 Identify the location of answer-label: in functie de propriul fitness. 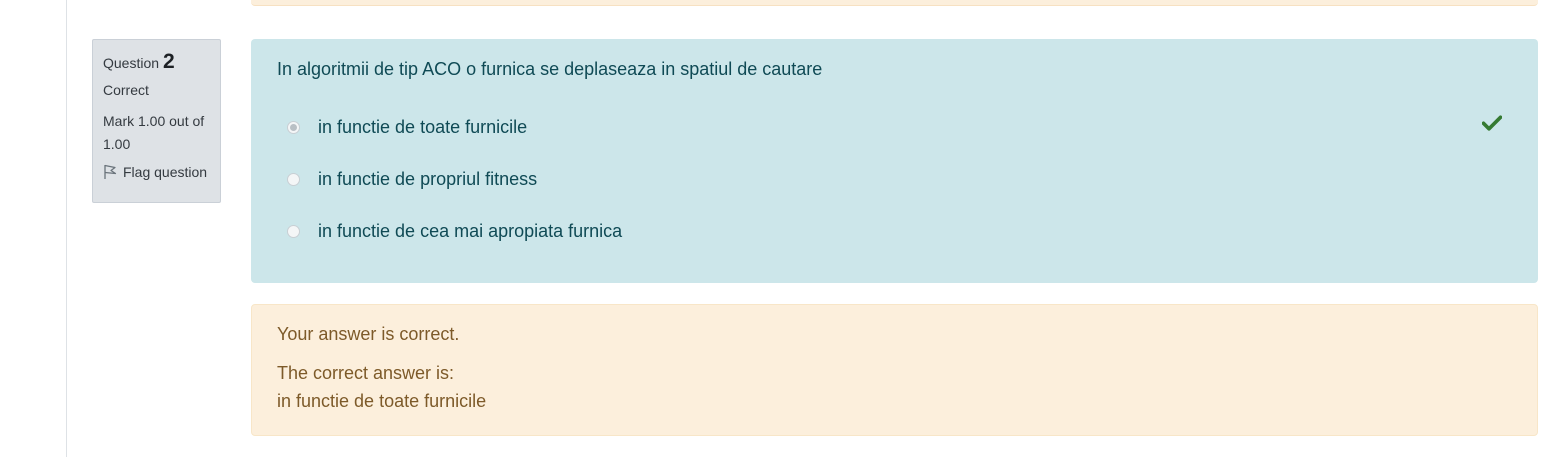
(428, 178).